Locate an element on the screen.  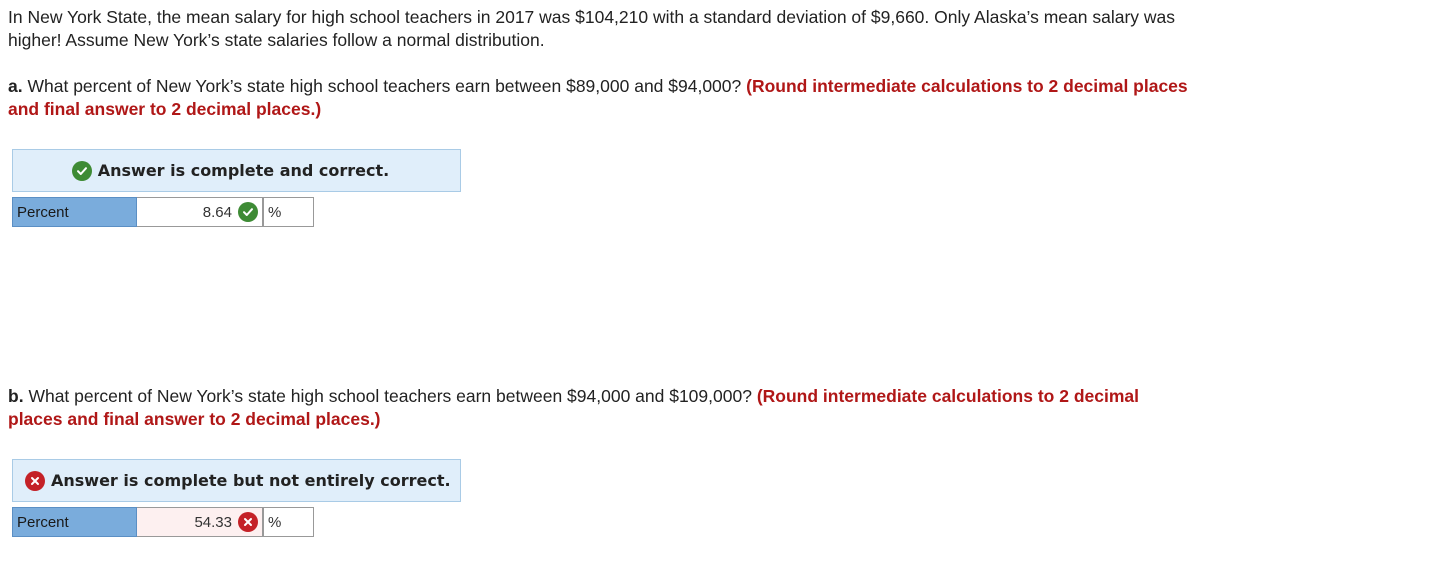
answer-a-label: Percent is located at coordinates (74, 212).